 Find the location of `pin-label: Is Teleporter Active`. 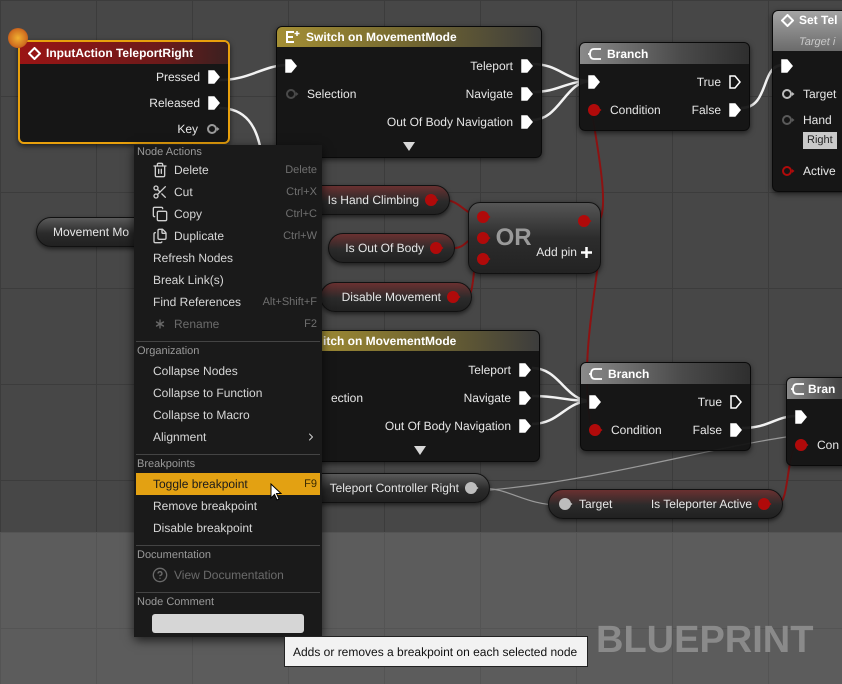

pin-label: Is Teleporter Active is located at coordinates (701, 504).